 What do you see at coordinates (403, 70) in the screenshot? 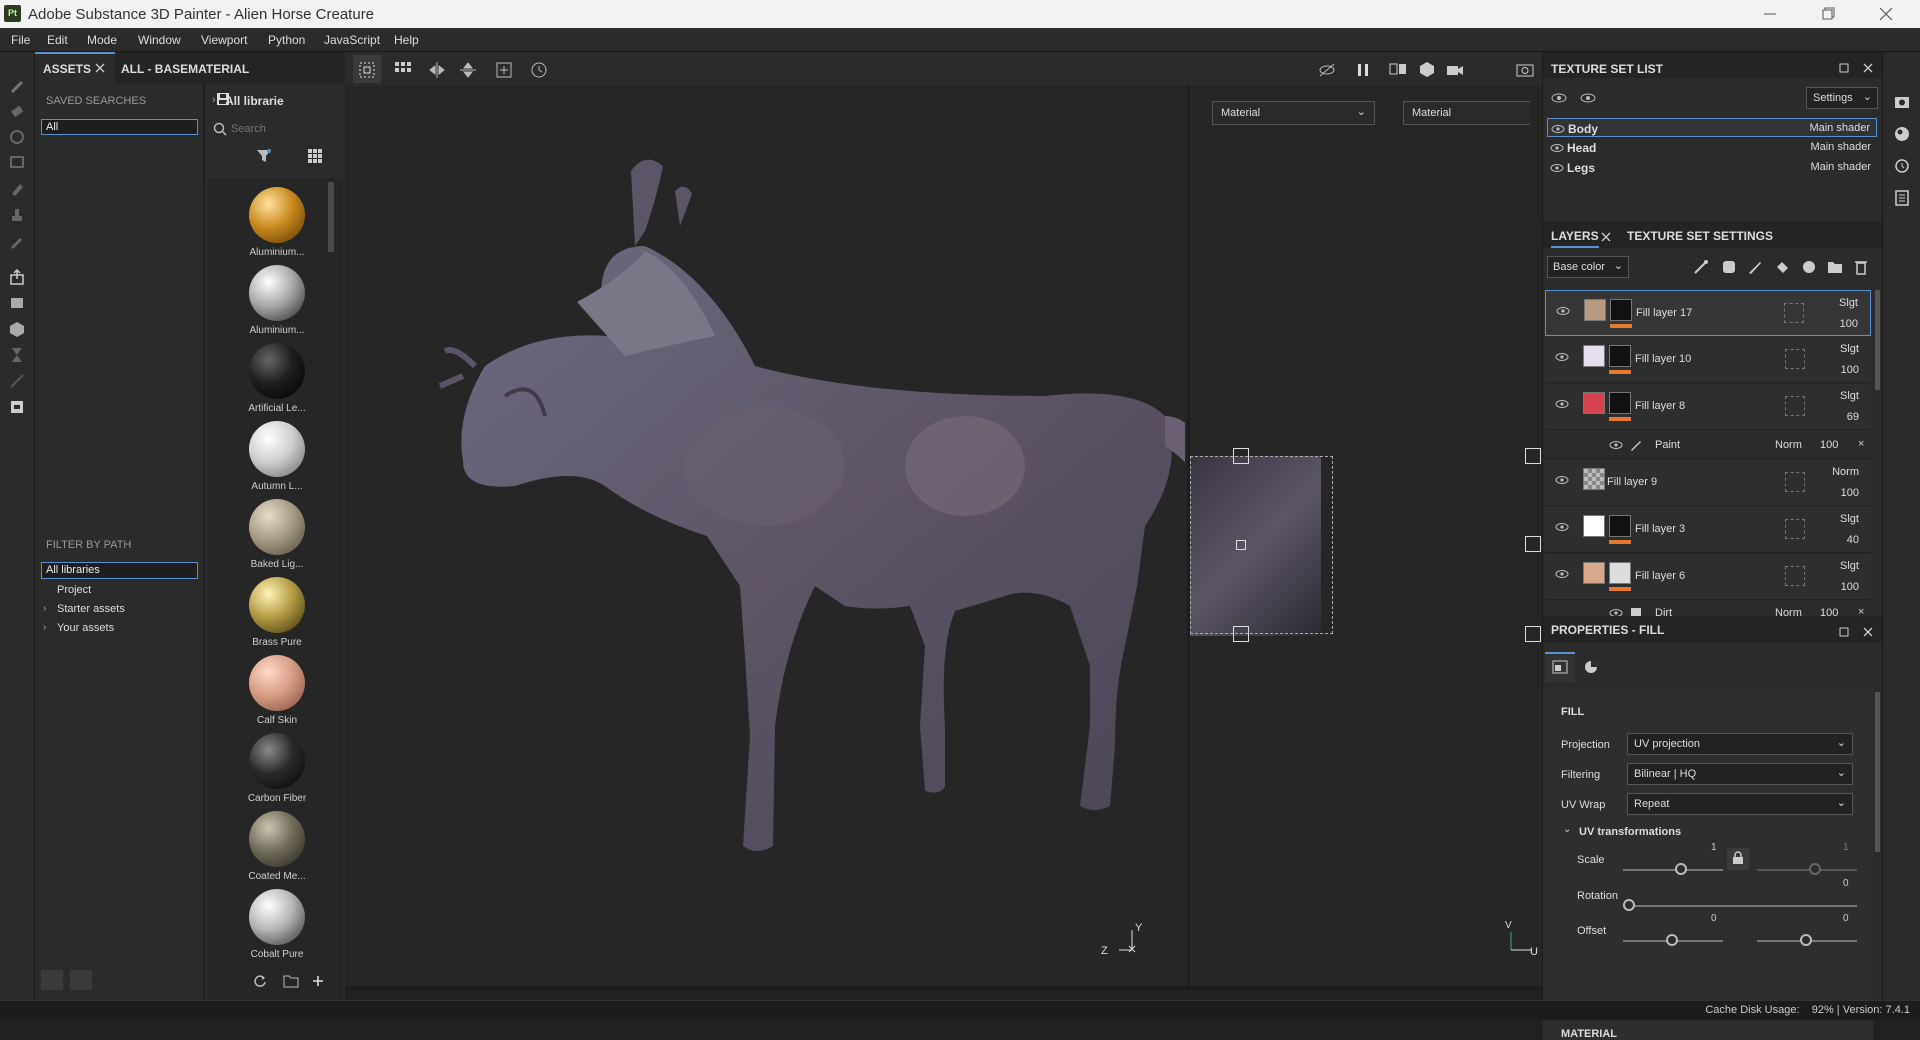
I see `grid-select-icon` at bounding box center [403, 70].